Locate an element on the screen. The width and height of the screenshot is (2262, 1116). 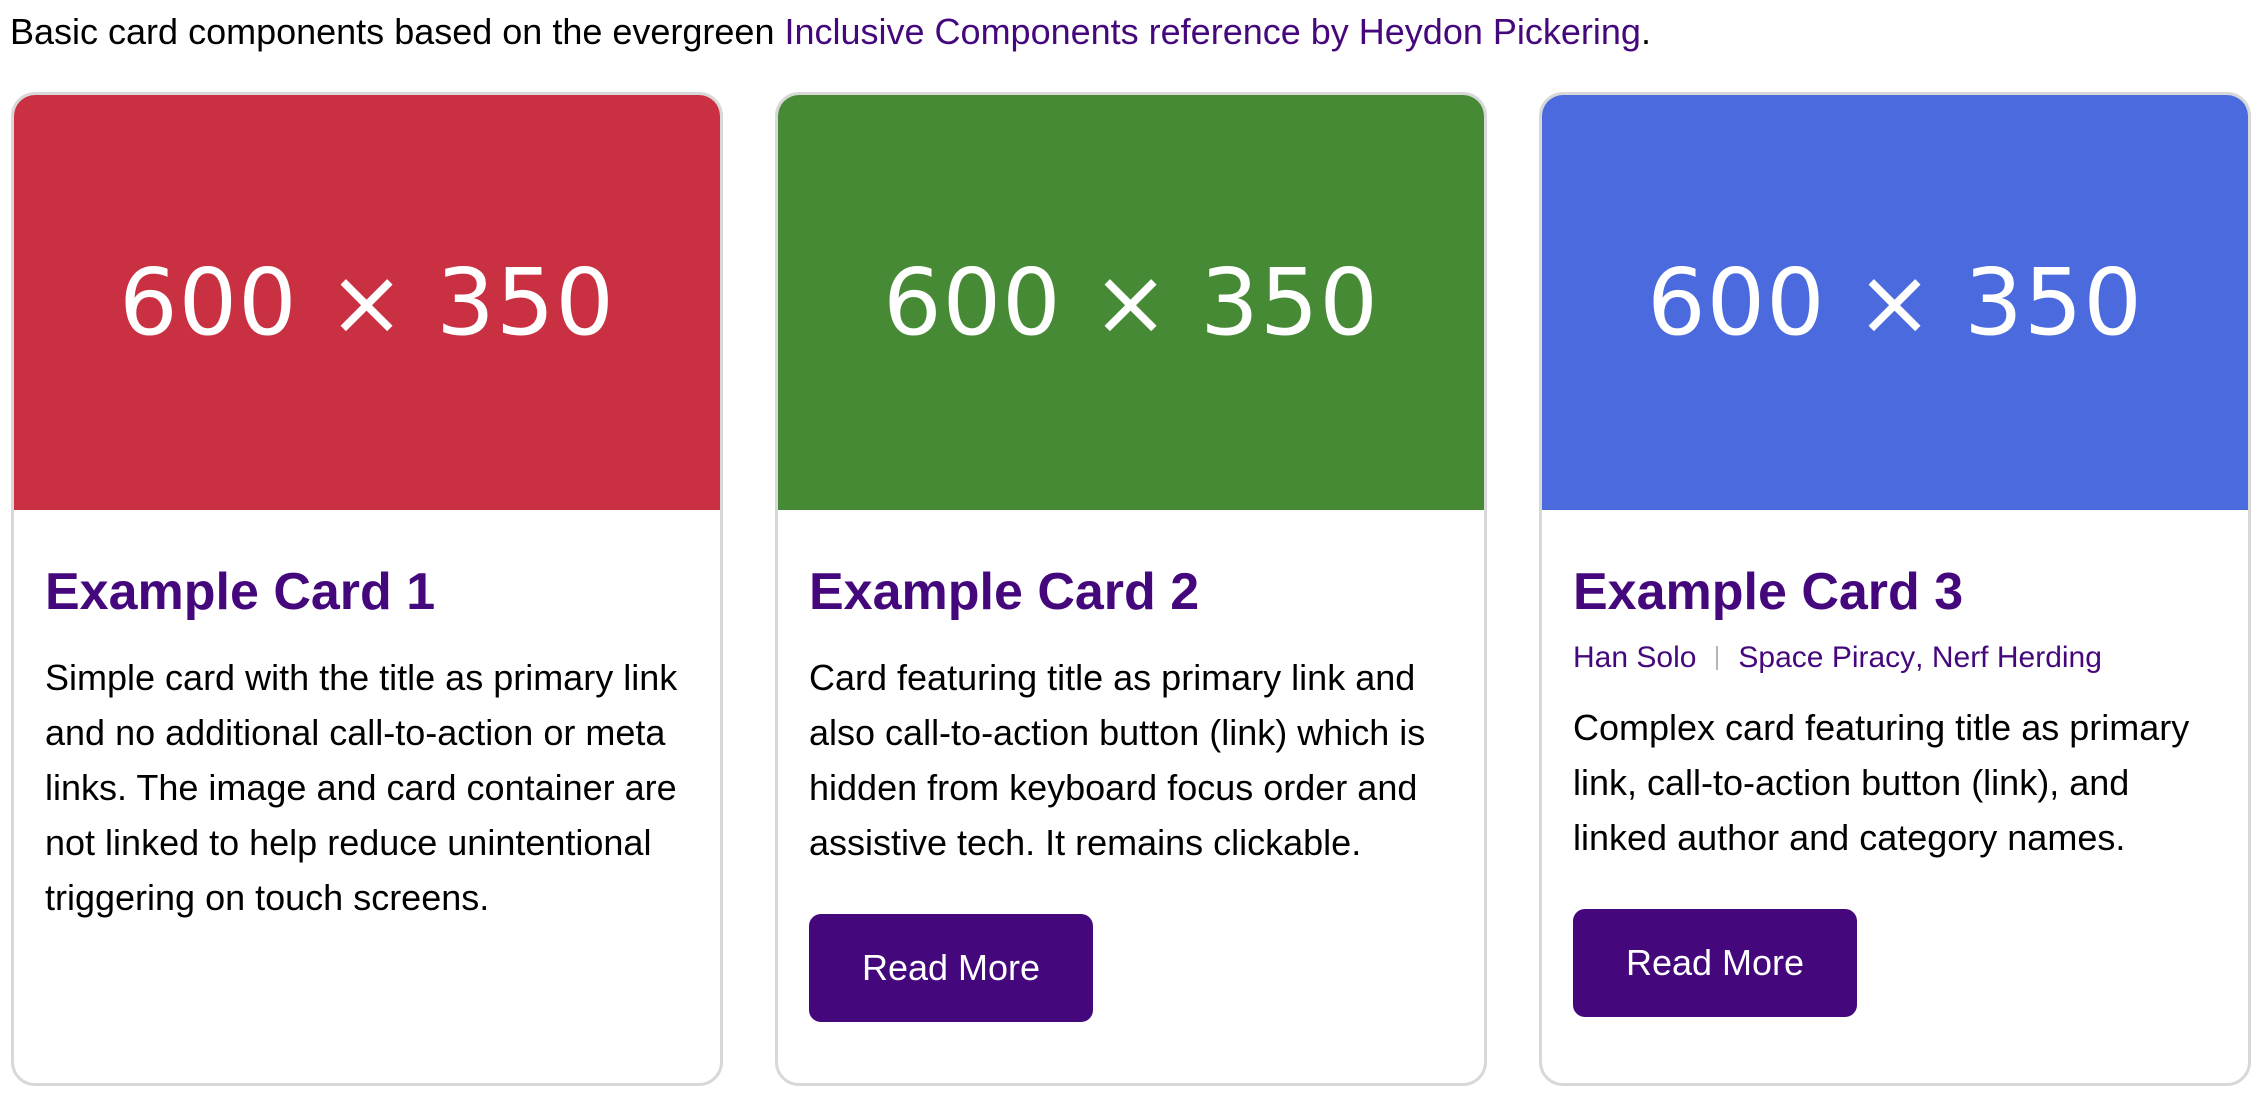
card-3-image-label: 600 × 350 is located at coordinates (1895, 302).